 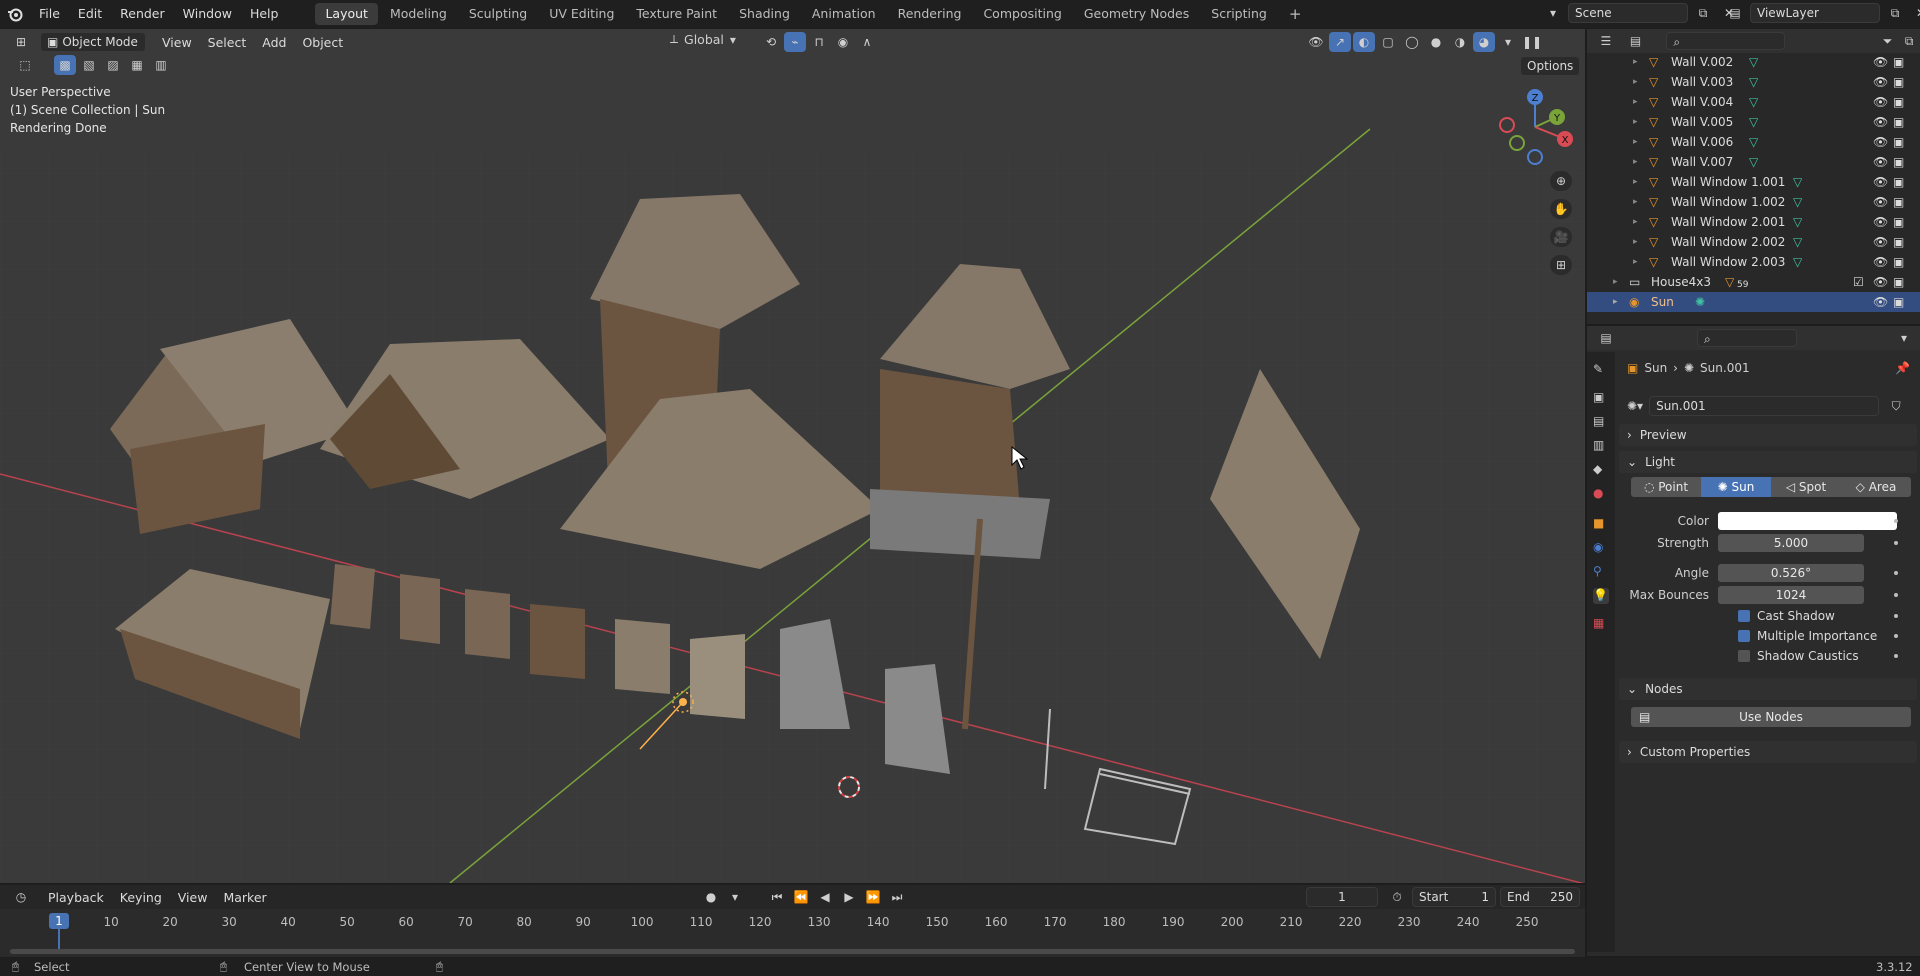 I want to click on perspective-toggle-icon: ⊞, so click(x=1561, y=265).